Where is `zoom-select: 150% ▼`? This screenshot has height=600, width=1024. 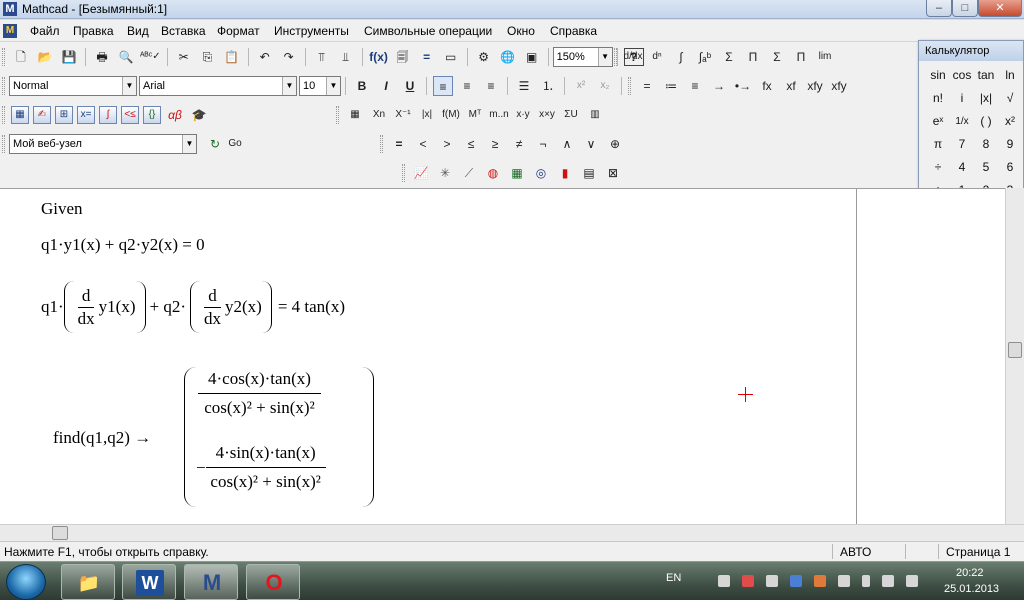
zoom-select: 150% ▼ is located at coordinates (582, 57).